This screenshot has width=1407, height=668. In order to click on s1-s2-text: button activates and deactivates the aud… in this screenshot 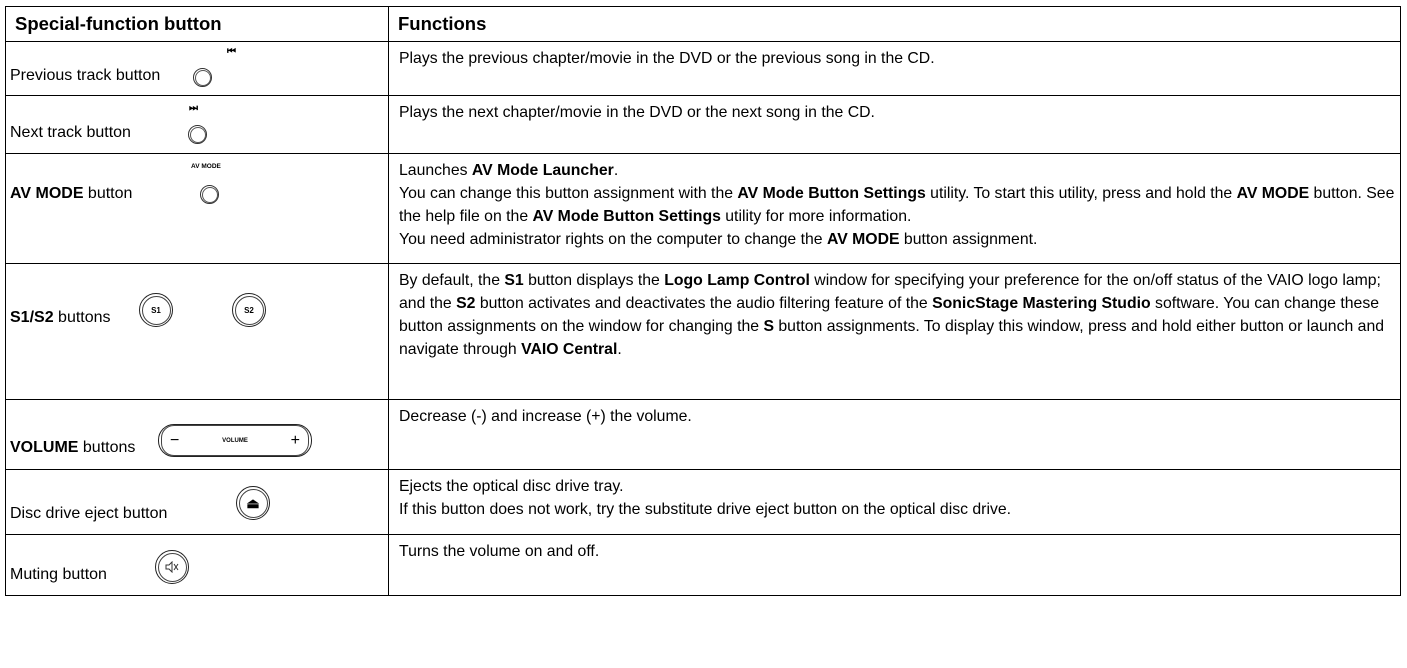, I will do `click(704, 303)`.